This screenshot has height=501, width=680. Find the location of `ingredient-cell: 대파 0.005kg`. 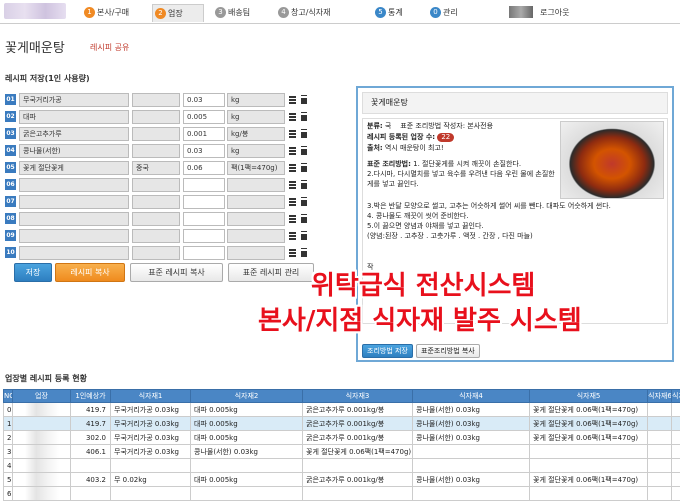

ingredient-cell: 대파 0.005kg is located at coordinates (247, 480).